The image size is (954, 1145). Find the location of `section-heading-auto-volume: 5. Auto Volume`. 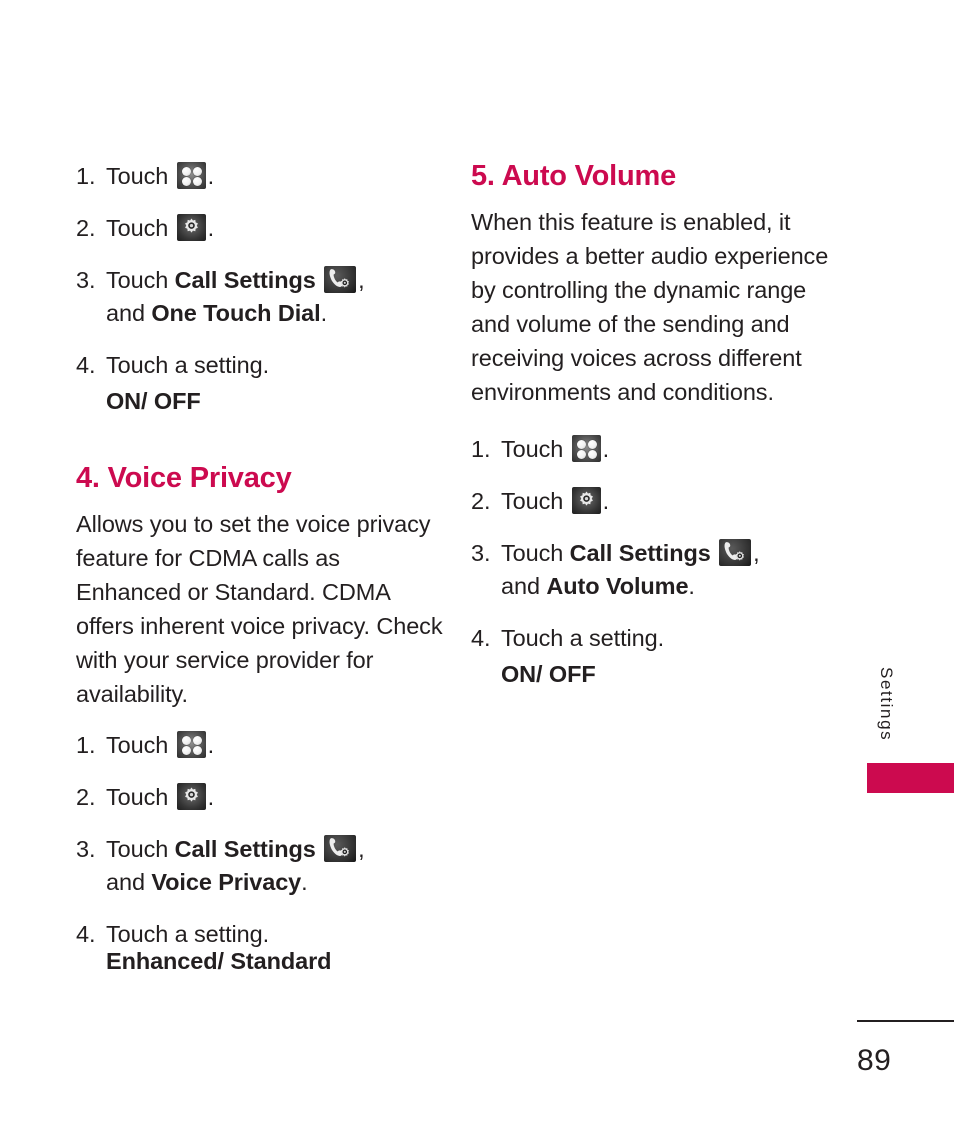

section-heading-auto-volume: 5. Auto Volume is located at coordinates (574, 176).